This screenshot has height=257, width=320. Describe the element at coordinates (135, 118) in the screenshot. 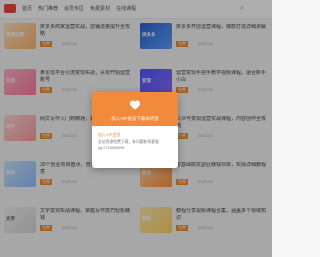

I see `modal-title: 加入VIP会员下载本内容` at that location.